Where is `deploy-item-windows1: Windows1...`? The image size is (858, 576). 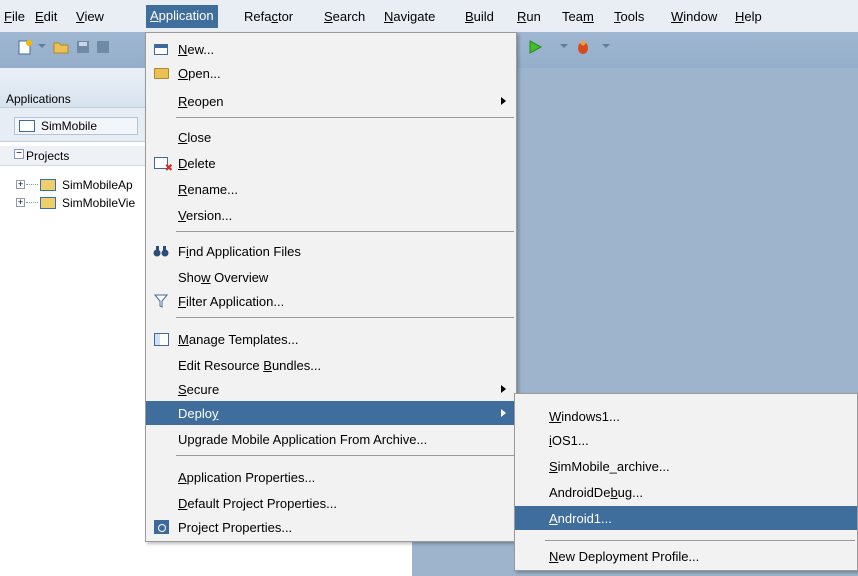 deploy-item-windows1: Windows1... is located at coordinates (686, 416).